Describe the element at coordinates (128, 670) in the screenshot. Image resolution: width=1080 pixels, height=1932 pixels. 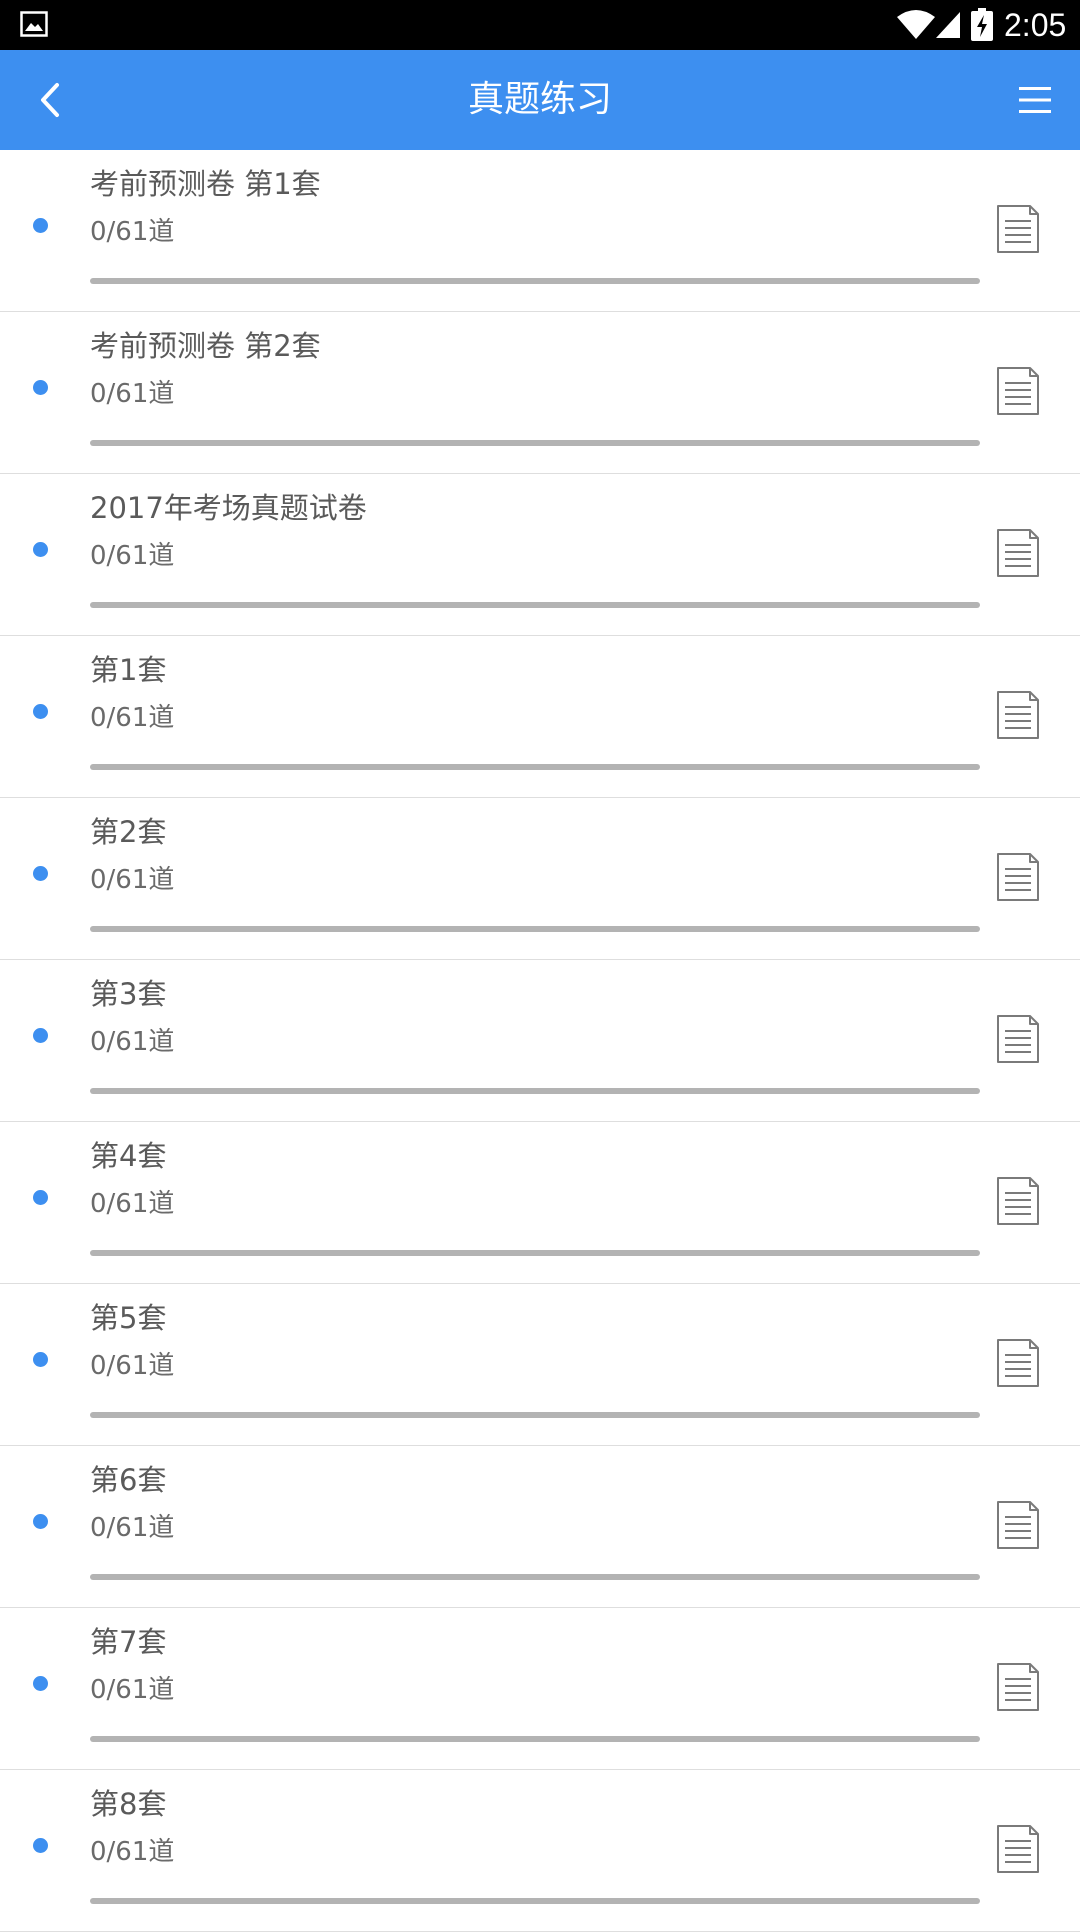
I see `paper-title: 第1套` at that location.